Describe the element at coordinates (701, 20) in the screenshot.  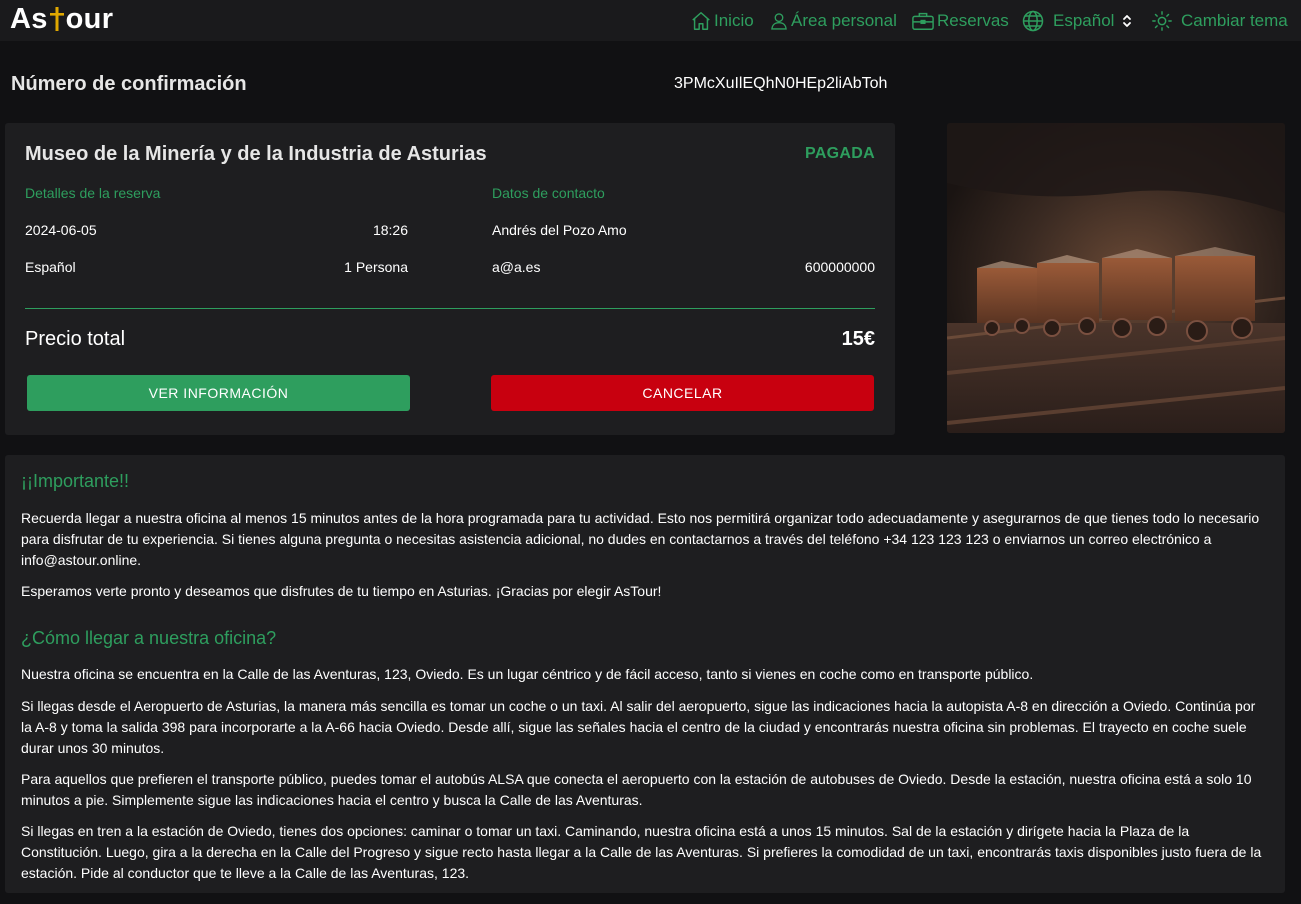
I see `home-icon` at that location.